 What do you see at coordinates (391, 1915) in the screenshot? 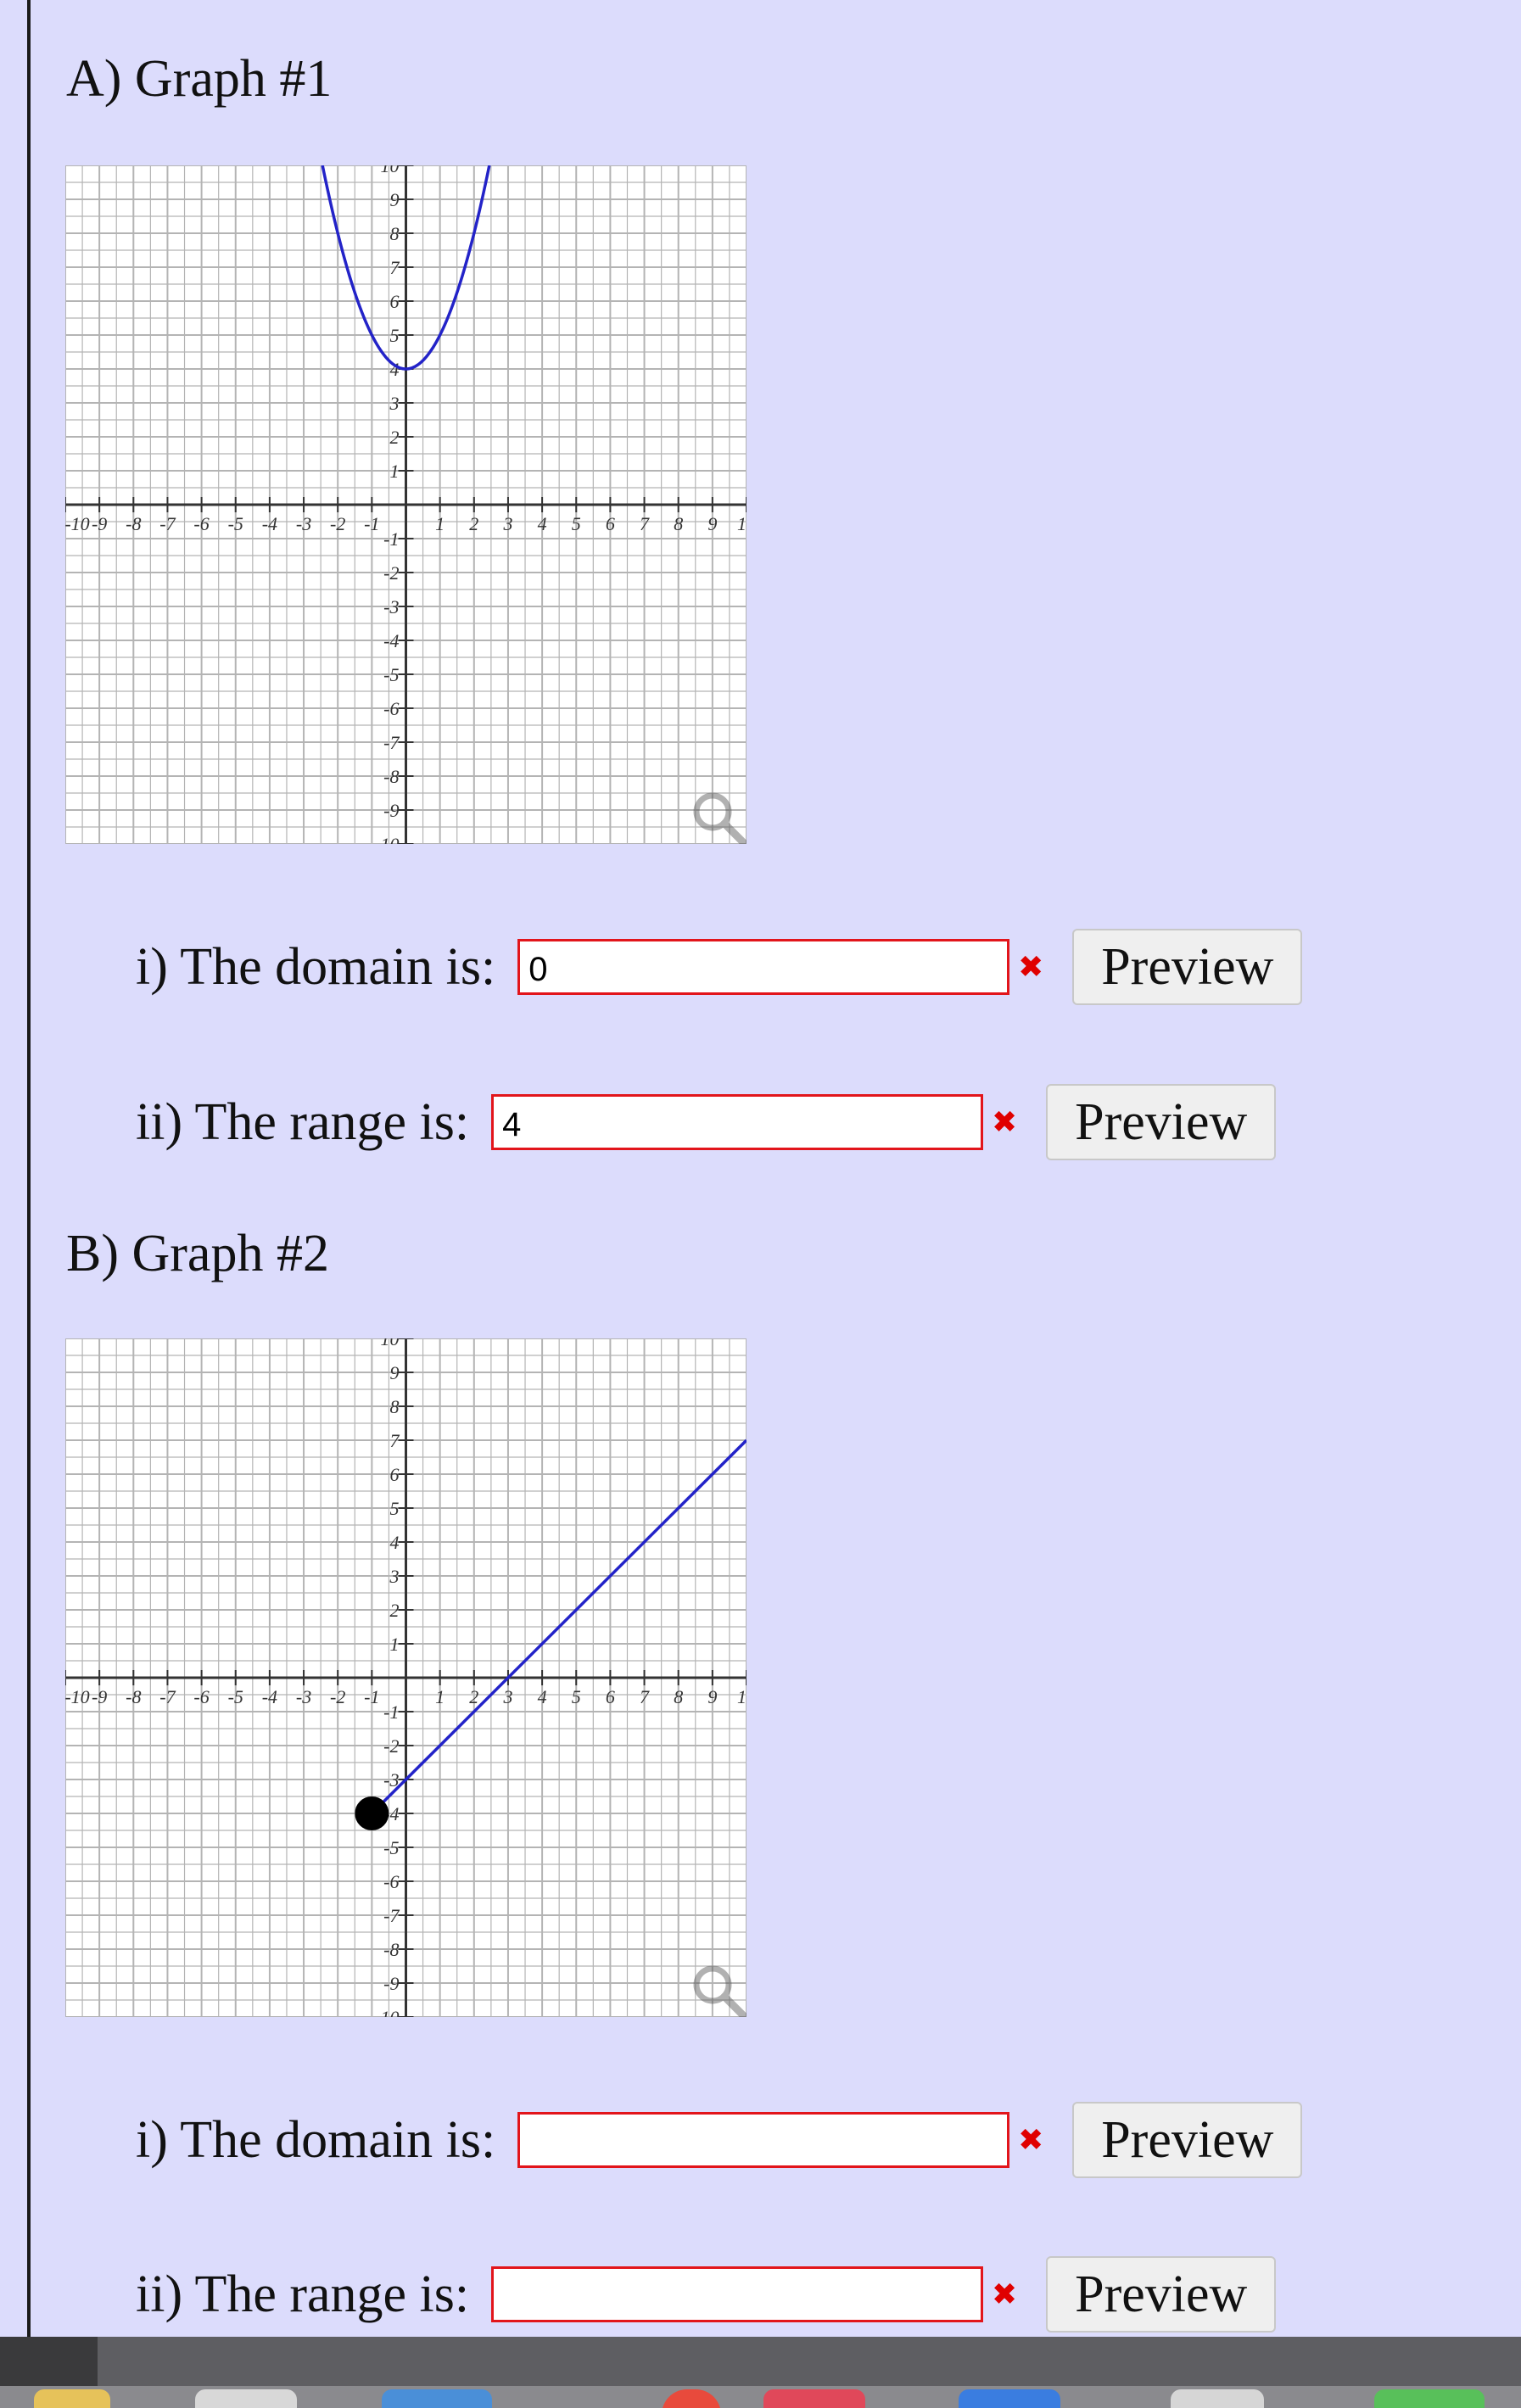
I see `y-tick-label: -7` at bounding box center [391, 1915].